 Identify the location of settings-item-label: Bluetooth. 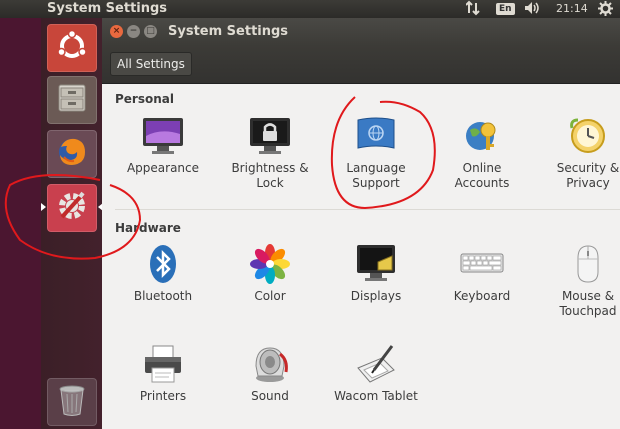
(163, 296).